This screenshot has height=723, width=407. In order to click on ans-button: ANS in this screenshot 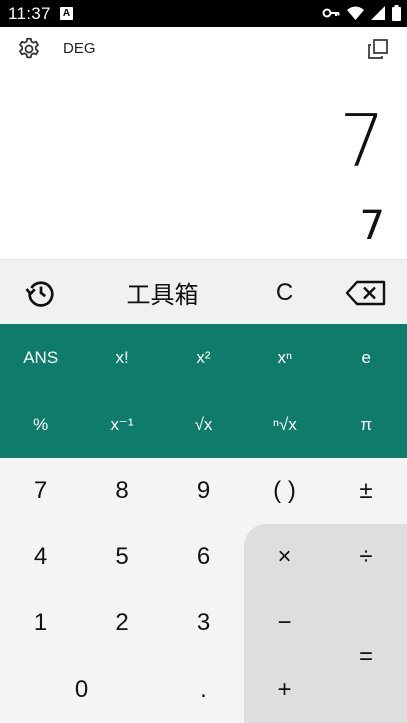, I will do `click(40, 357)`.